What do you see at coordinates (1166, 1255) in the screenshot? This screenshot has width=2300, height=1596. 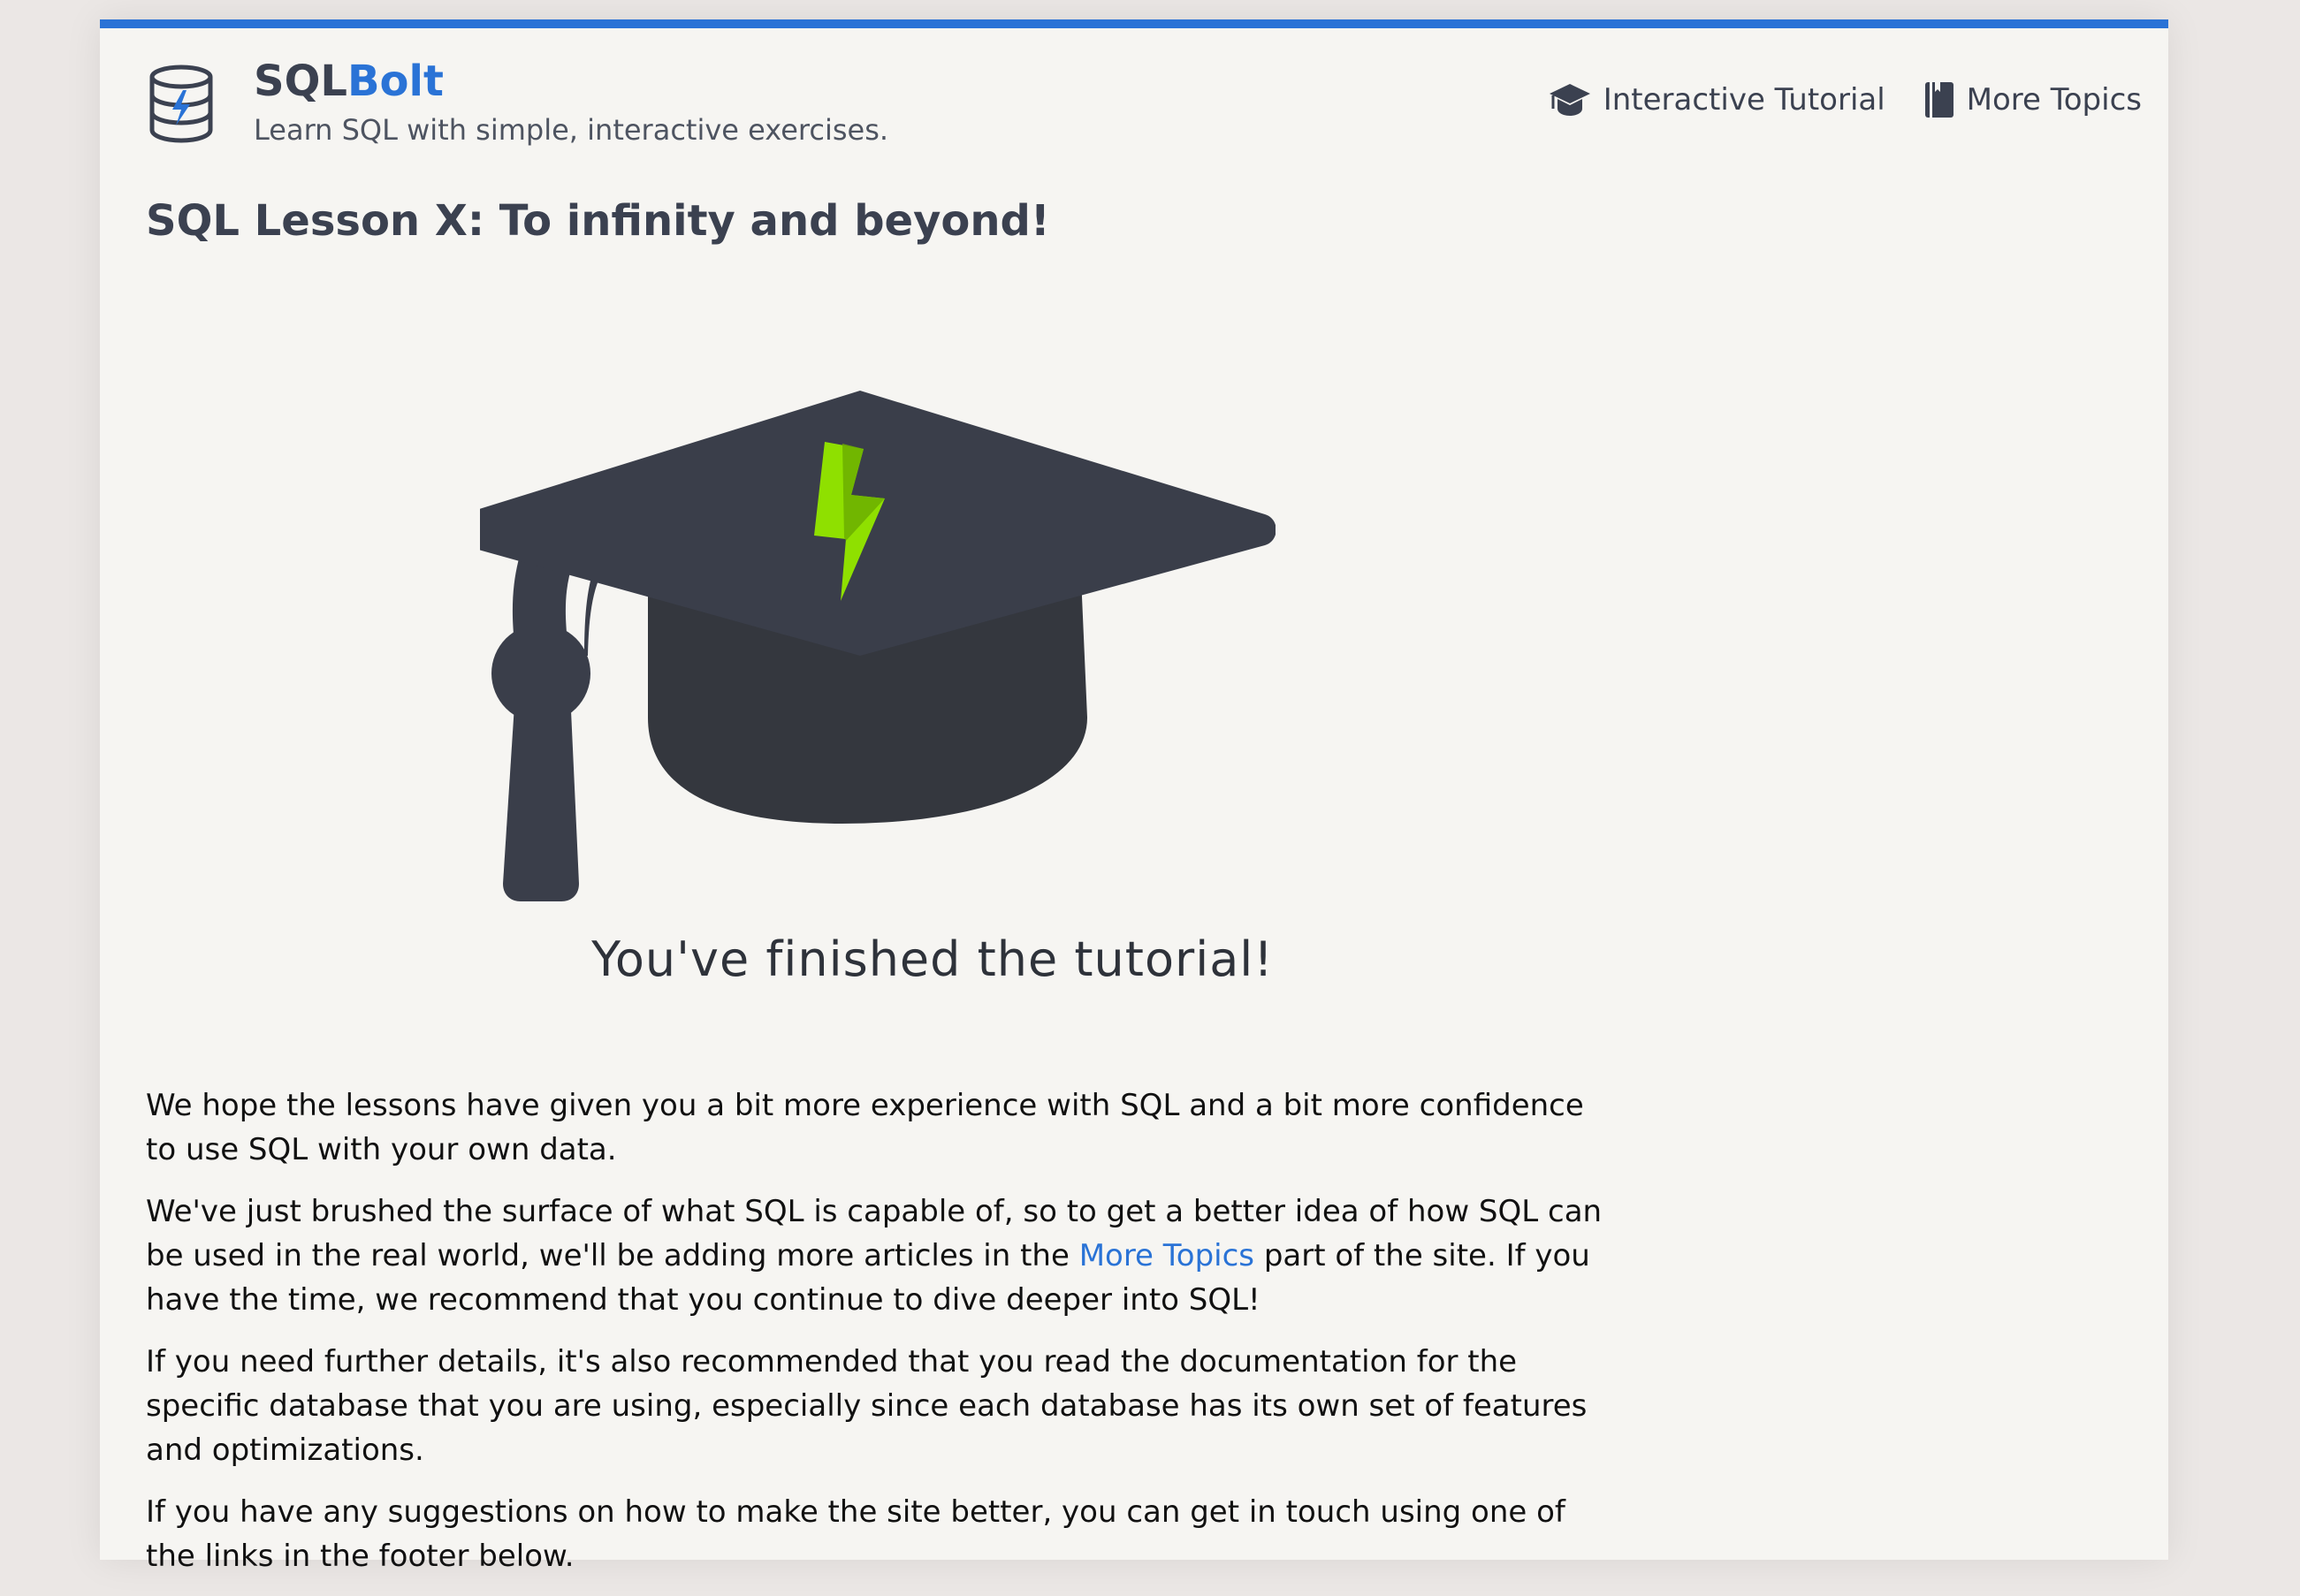 I see `more-topics-link: More Topics` at bounding box center [1166, 1255].